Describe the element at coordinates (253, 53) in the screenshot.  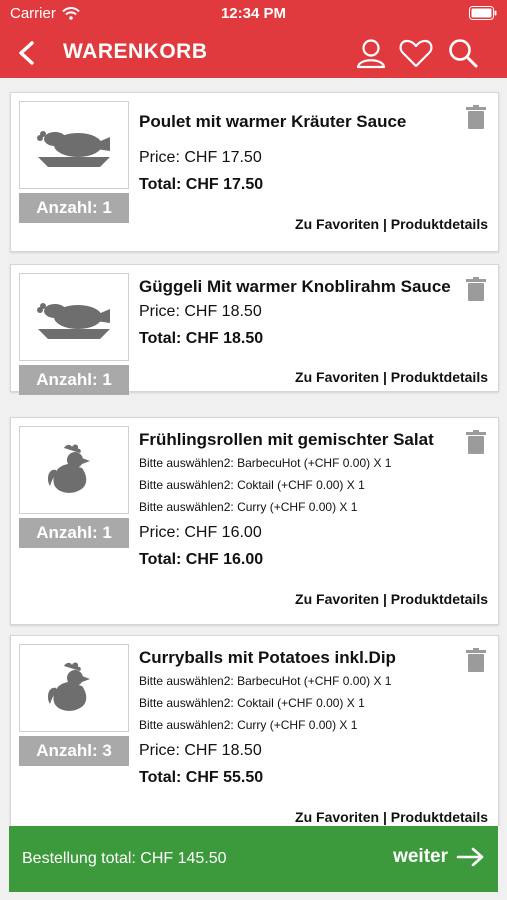
I see `header-bar: WARENKORB` at that location.